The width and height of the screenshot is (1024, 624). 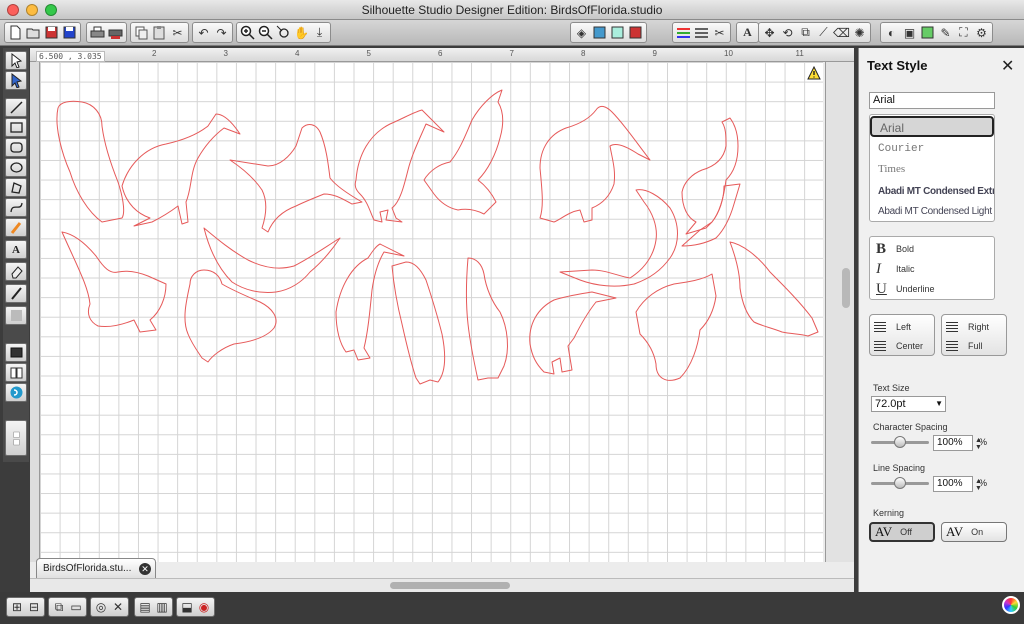 I want to click on polygon-tool, so click(x=16, y=187).